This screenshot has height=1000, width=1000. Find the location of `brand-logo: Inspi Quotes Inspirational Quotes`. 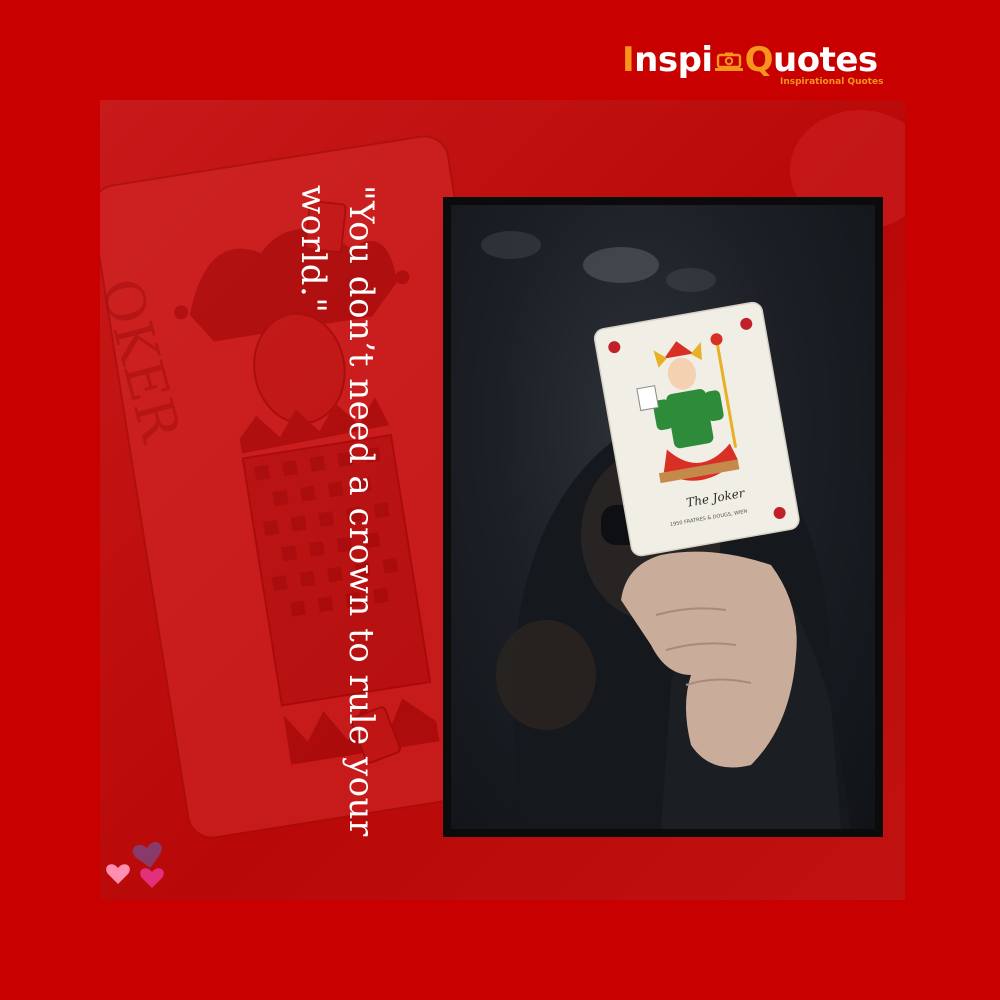

brand-logo: Inspi Quotes Inspirational Quotes is located at coordinates (753, 65).